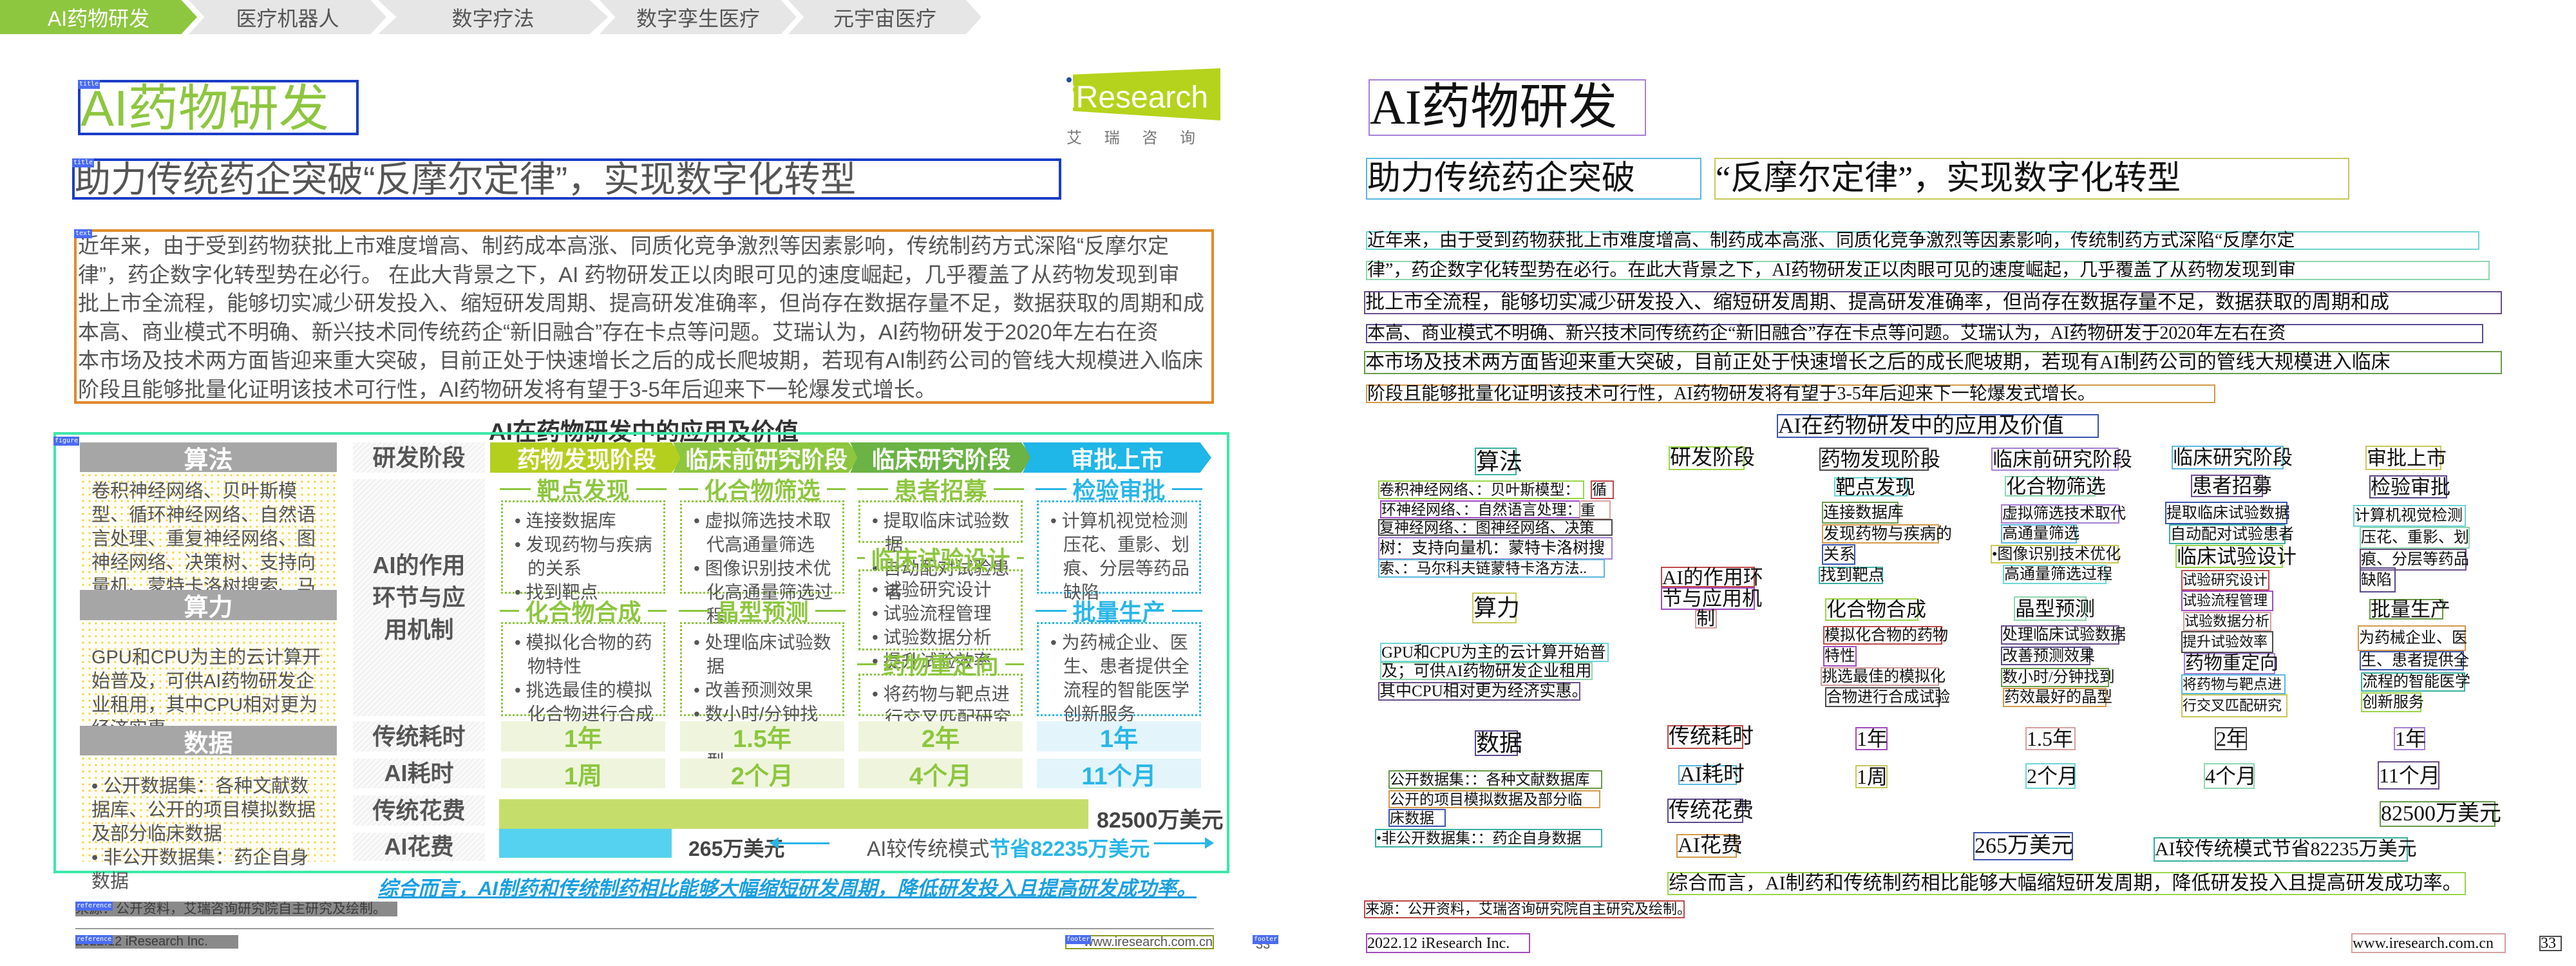  What do you see at coordinates (2428, 943) in the screenshot?
I see `text-box-footer-right: www.iresearch.com.cn` at bounding box center [2428, 943].